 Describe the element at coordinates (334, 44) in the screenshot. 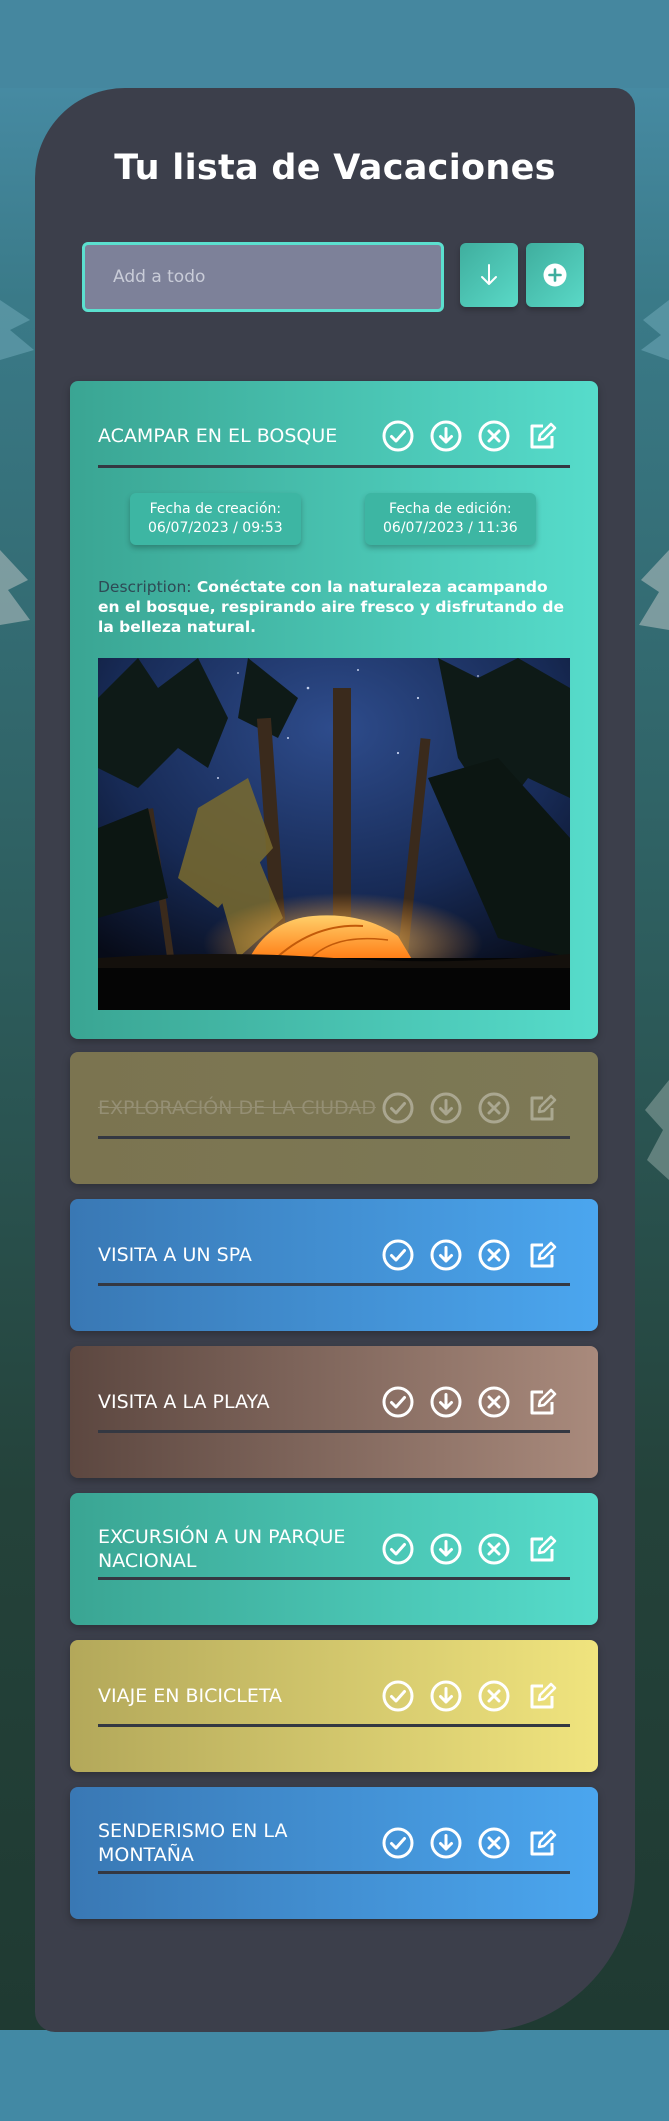

I see `top-bar` at that location.